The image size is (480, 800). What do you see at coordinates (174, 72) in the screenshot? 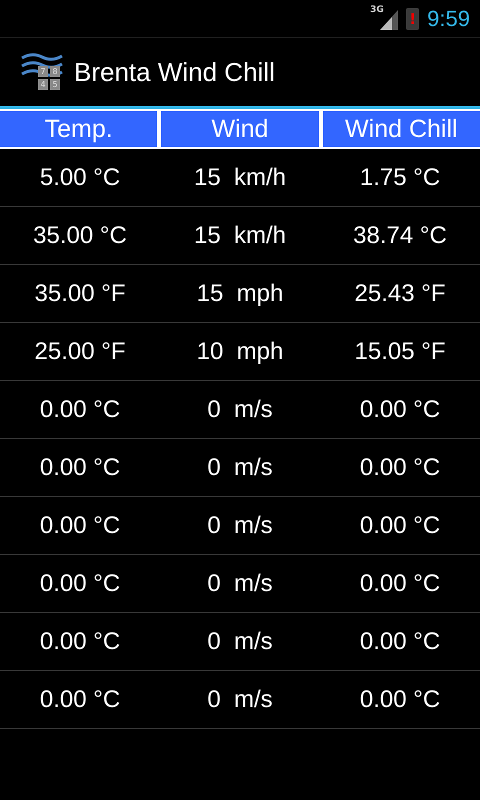
I see `app-title: Brenta Wind Chill` at bounding box center [174, 72].